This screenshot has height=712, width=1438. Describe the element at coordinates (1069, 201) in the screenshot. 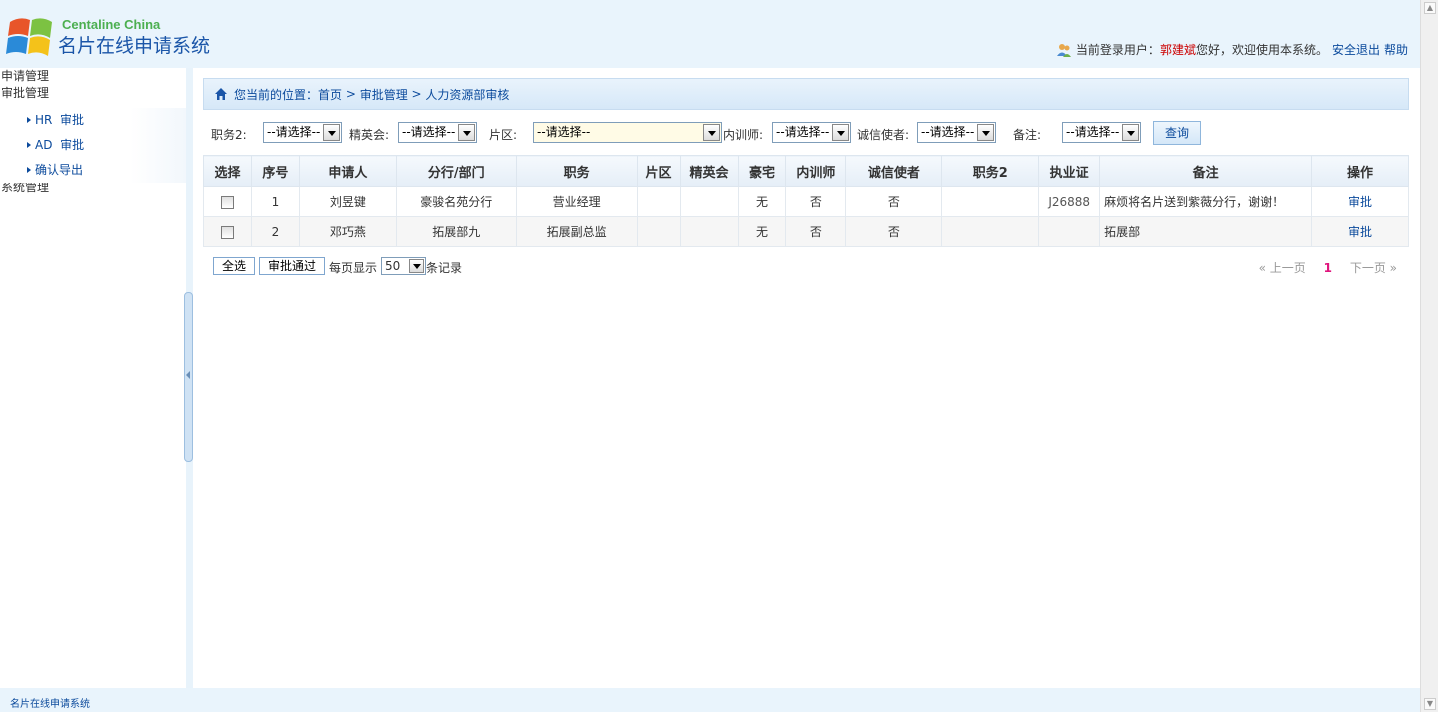

I see `cell-license: J26888` at that location.